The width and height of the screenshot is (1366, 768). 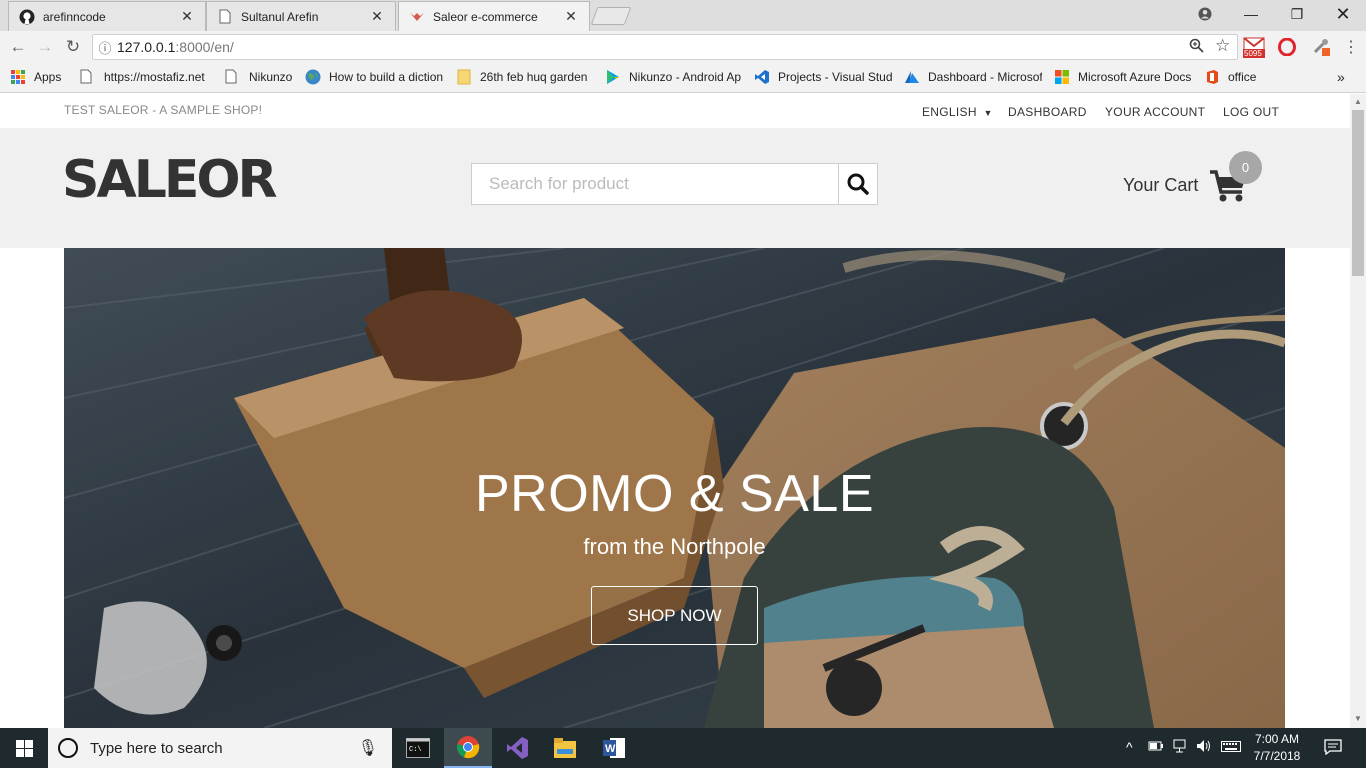 What do you see at coordinates (611, 16) in the screenshot?
I see `new-tab-button` at bounding box center [611, 16].